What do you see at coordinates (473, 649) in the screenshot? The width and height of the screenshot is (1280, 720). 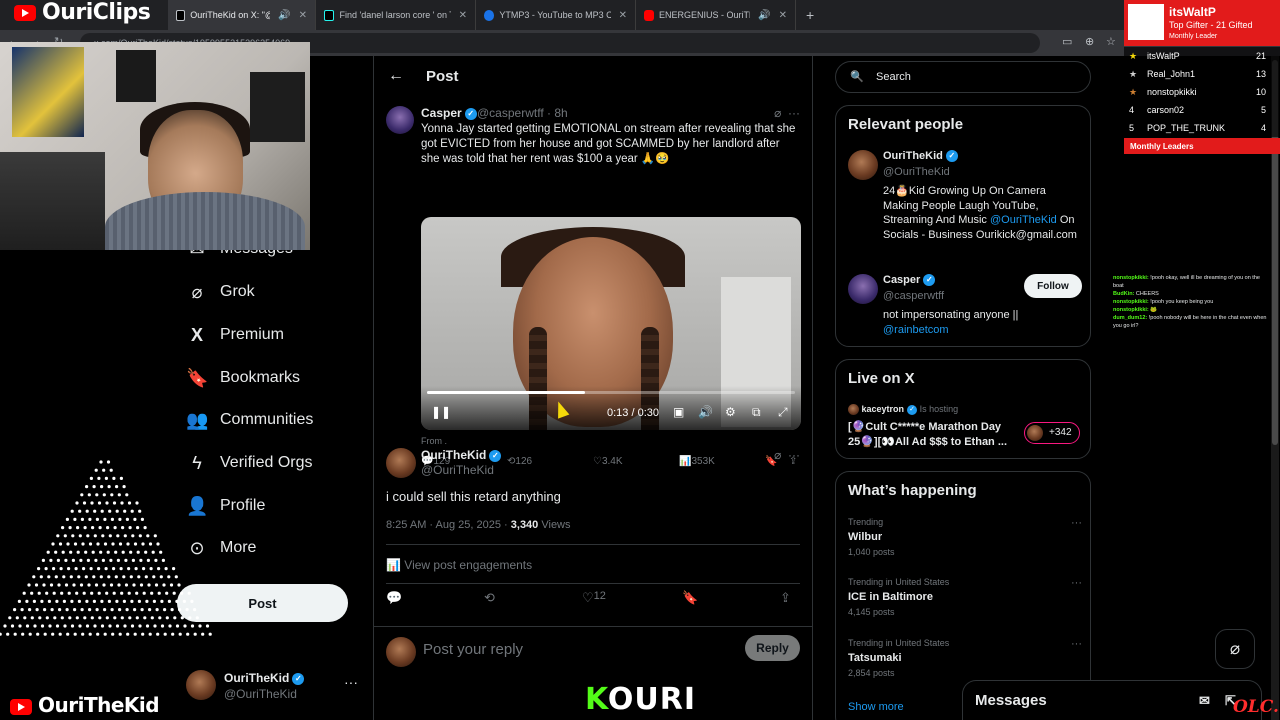 I see `reply-input: Post your reply` at bounding box center [473, 649].